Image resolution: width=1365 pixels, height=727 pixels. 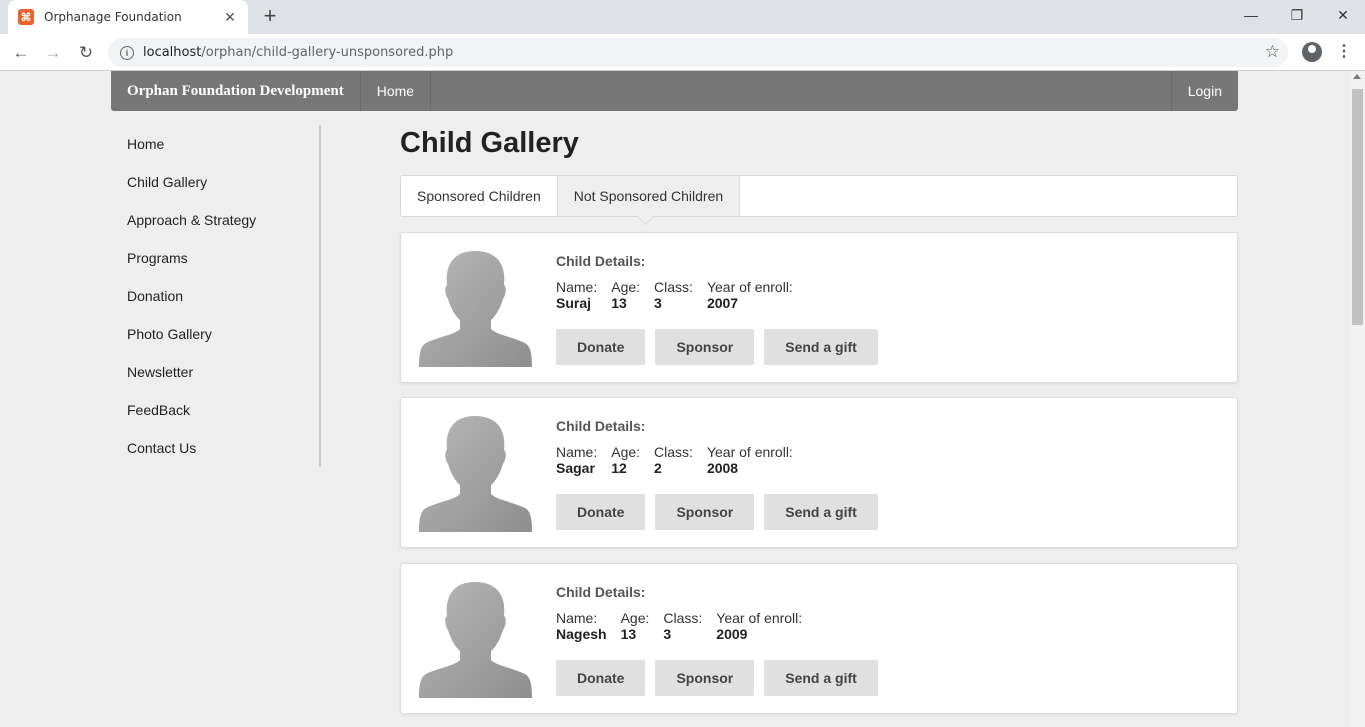 I want to click on sidebar-item-feedback: FeedBack, so click(x=215, y=410).